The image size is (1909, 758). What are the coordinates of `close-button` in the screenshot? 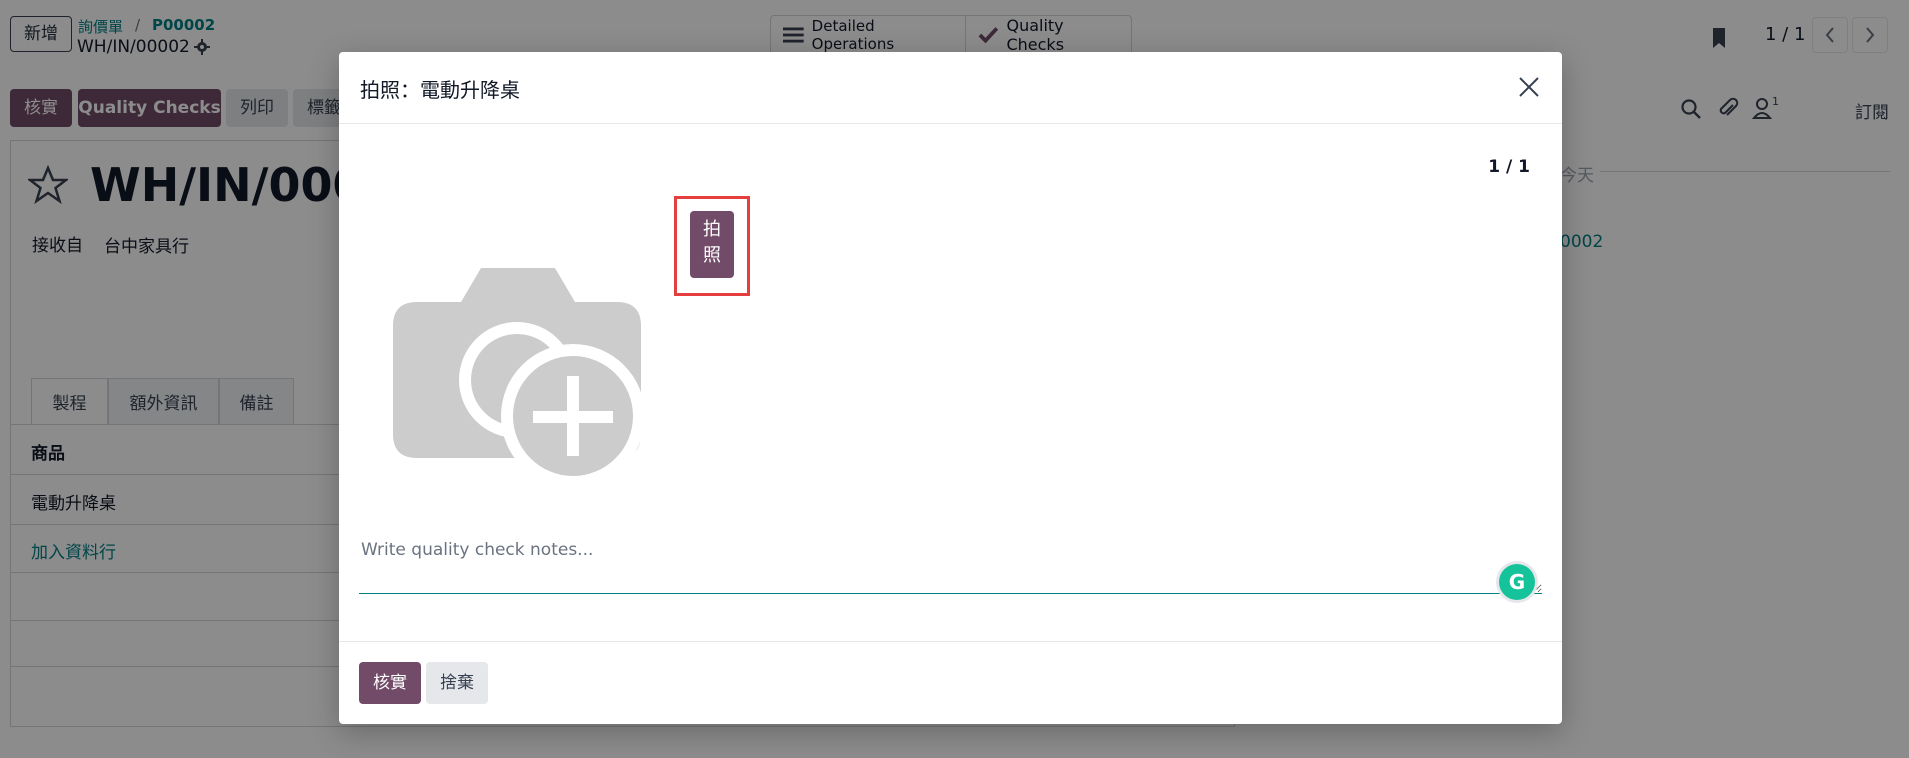 It's located at (1529, 87).